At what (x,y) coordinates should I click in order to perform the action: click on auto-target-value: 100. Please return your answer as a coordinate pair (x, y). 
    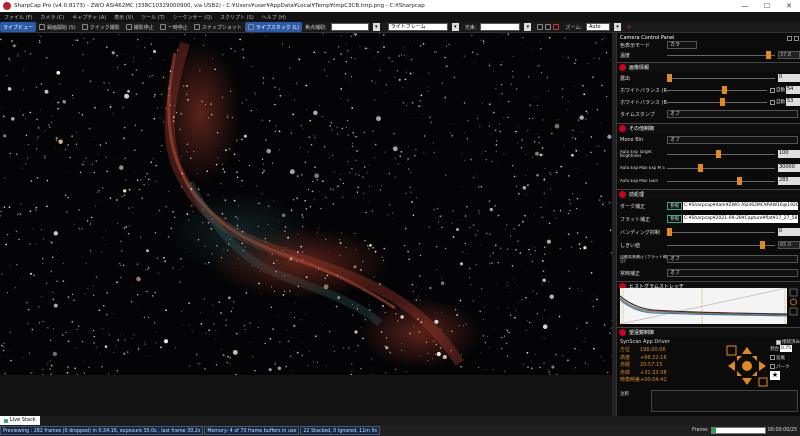
    Looking at the image, I should click on (789, 154).